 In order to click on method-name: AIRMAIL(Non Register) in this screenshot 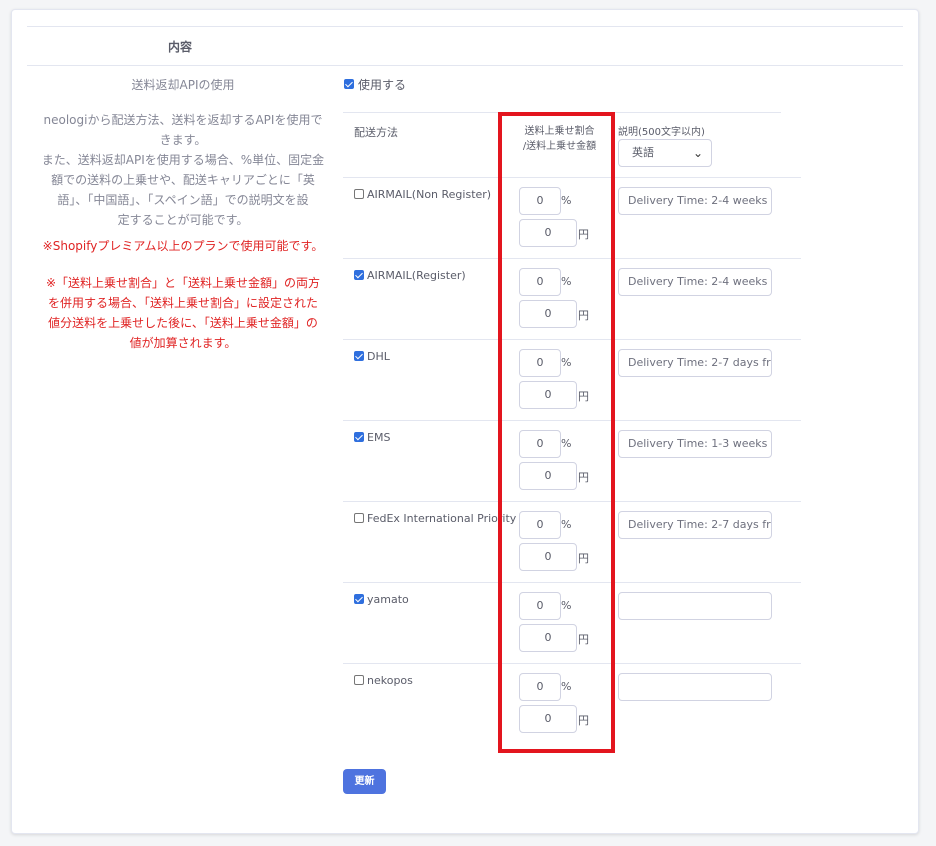, I will do `click(429, 194)`.